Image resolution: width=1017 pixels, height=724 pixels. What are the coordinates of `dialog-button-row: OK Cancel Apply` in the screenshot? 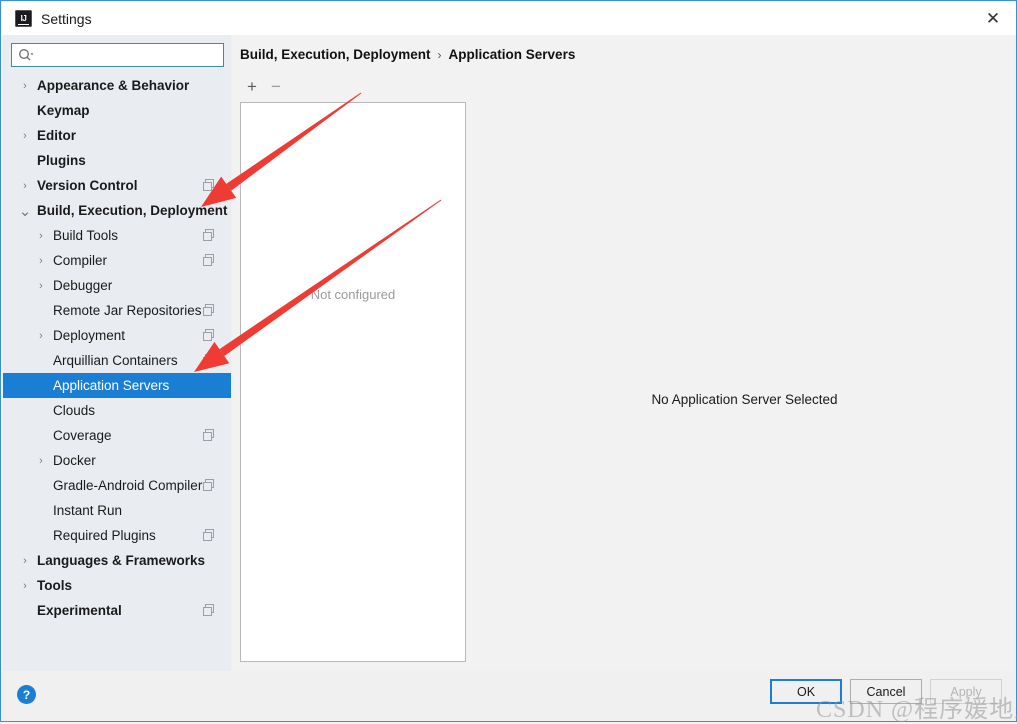 It's located at (886, 691).